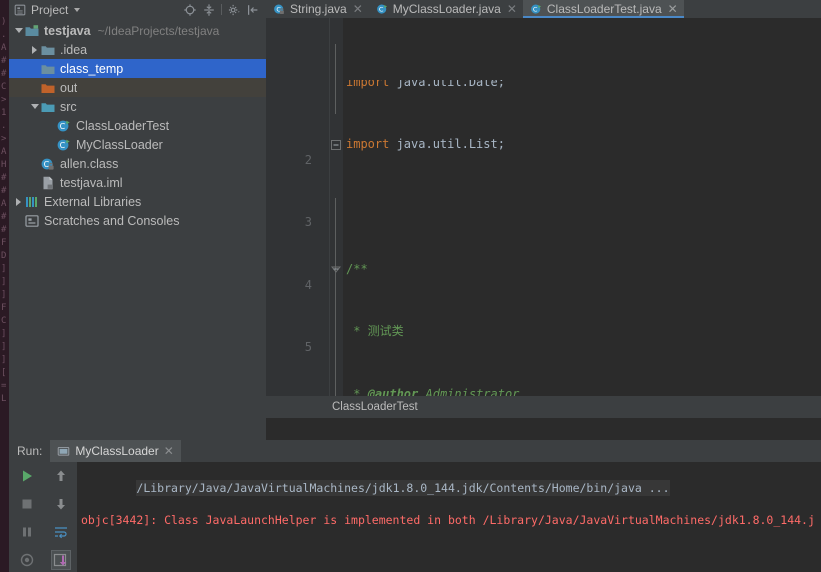  Describe the element at coordinates (137, 163) in the screenshot. I see `tree-row: Callen.class` at that location.